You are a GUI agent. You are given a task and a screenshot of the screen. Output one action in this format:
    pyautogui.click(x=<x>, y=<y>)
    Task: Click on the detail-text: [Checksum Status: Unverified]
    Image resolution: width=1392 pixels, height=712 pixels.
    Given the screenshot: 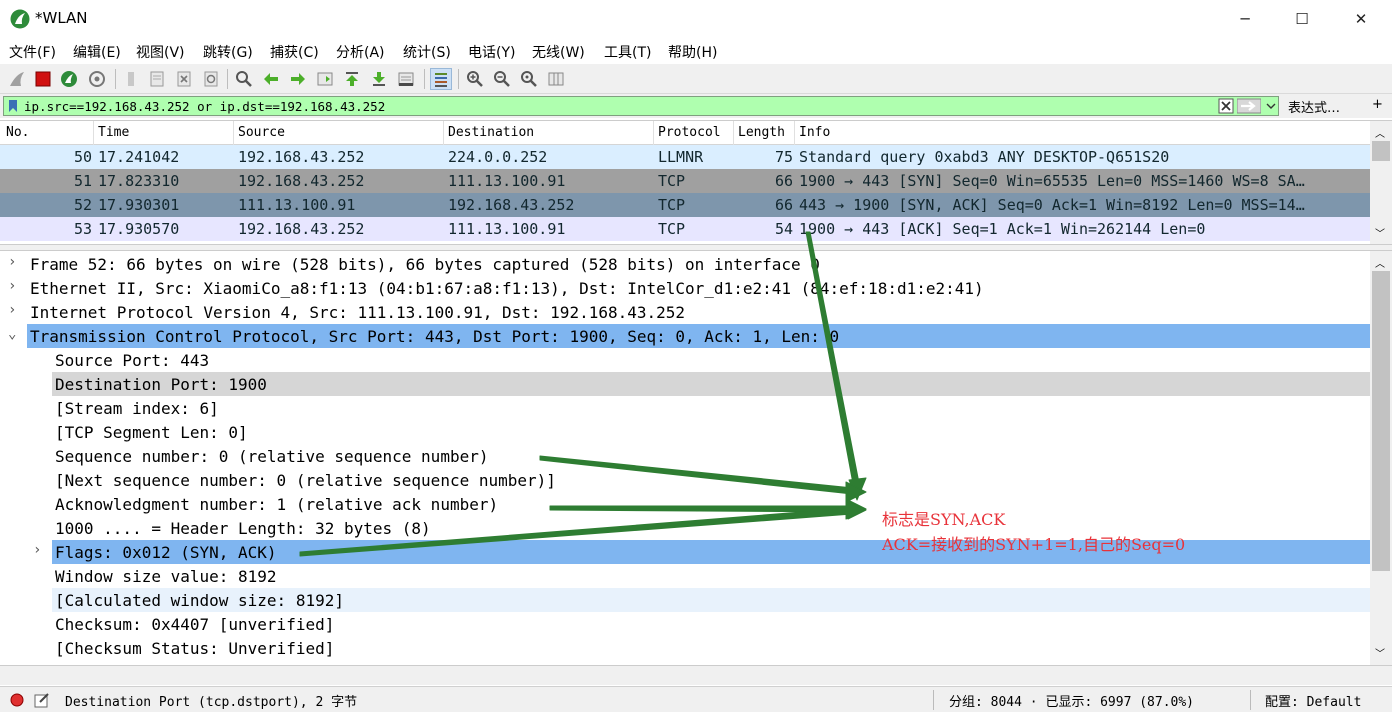 What is the action you would take?
    pyautogui.click(x=195, y=648)
    